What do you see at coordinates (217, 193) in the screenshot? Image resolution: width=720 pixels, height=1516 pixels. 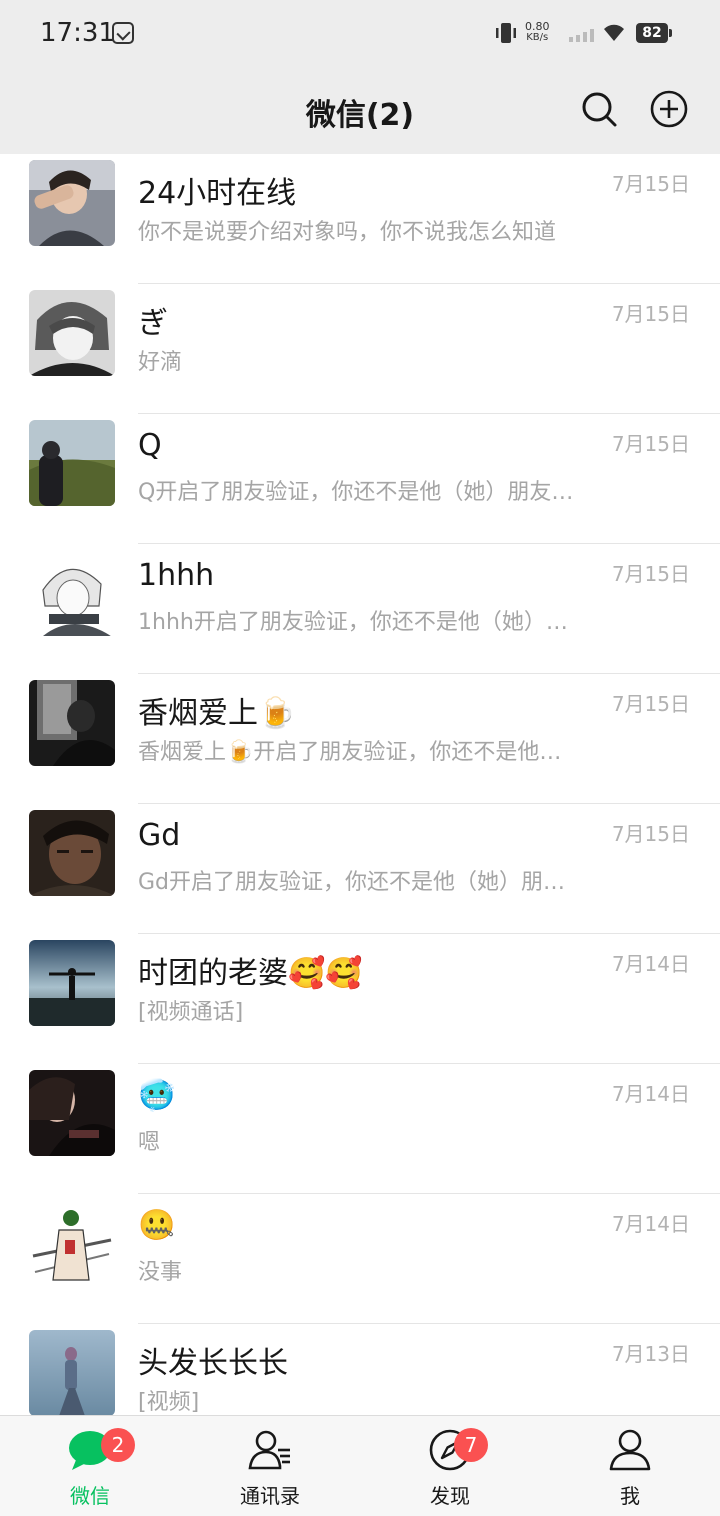 I see `chat-name: 24小时在线` at bounding box center [217, 193].